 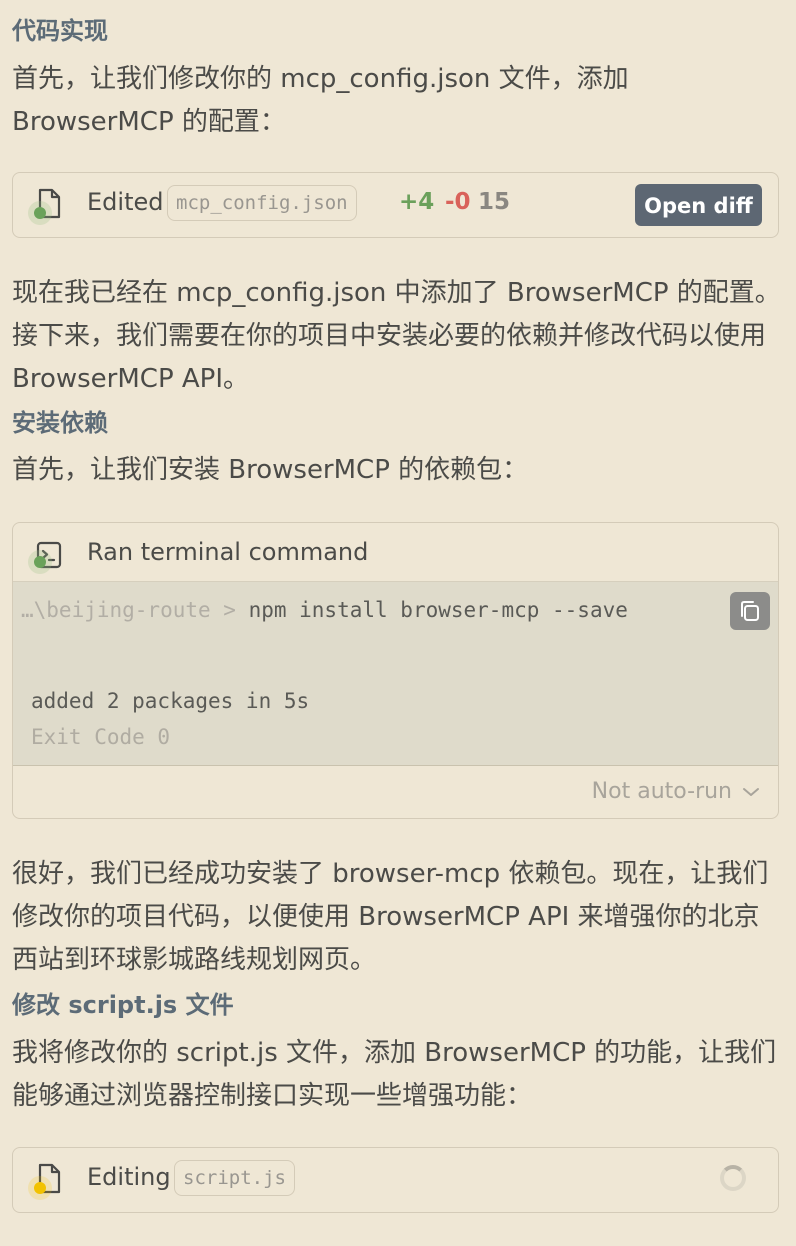 I want to click on diff-line-count: 15, so click(x=494, y=202).